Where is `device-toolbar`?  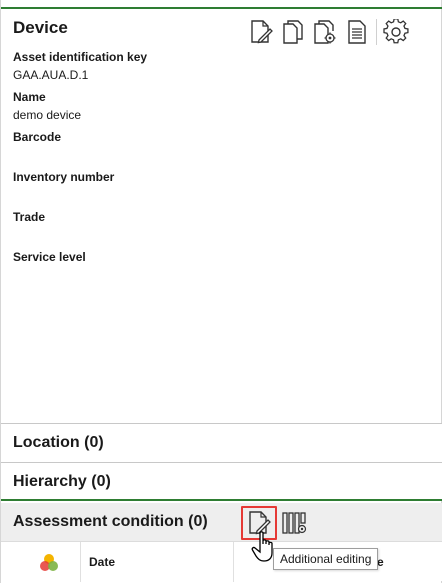 device-toolbar is located at coordinates (328, 32).